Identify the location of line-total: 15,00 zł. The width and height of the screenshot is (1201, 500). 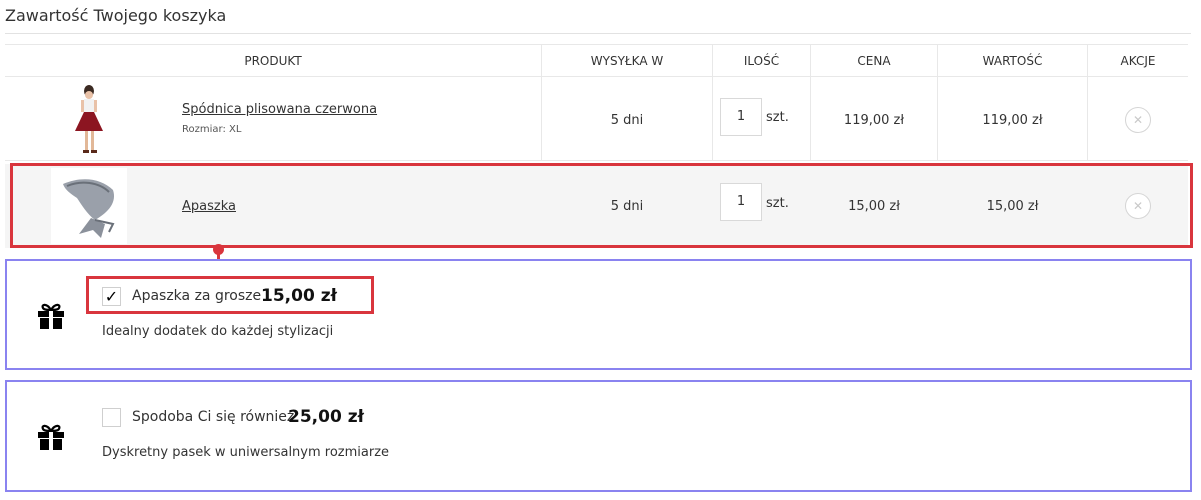
(1012, 206).